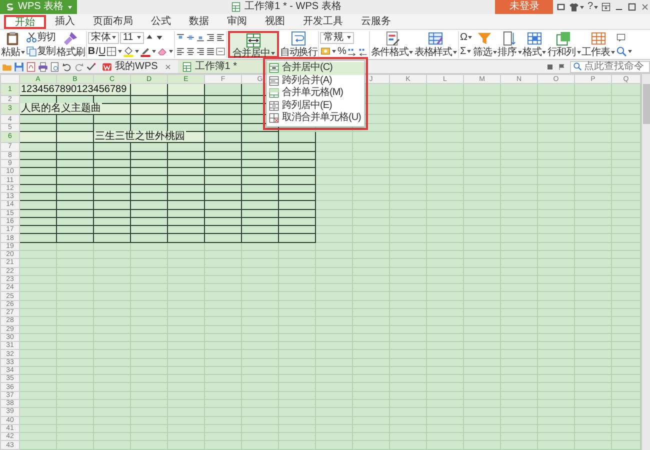 The height and width of the screenshot is (450, 650). What do you see at coordinates (61, 108) in the screenshot?
I see `cell-text: 人民的名义主题曲` at bounding box center [61, 108].